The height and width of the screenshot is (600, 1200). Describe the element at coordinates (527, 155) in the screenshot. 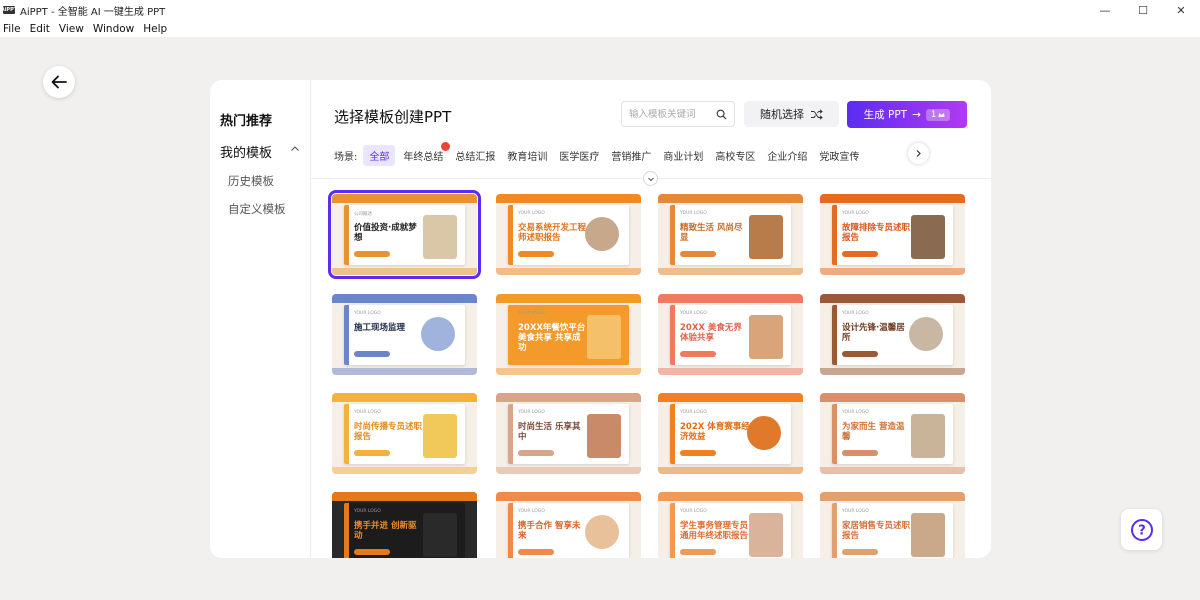

I see `tab-education: 教育培训` at that location.